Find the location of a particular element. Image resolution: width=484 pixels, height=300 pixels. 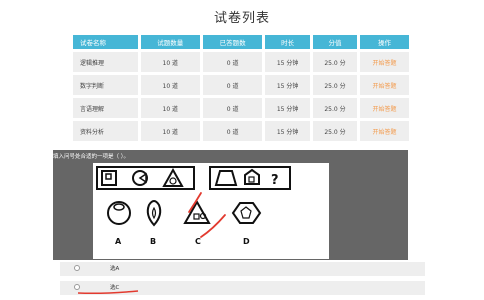

table-row: 逻辑推理 10 道 0 道 15 分钟 25.0 分 开始答题 is located at coordinates (241, 62).